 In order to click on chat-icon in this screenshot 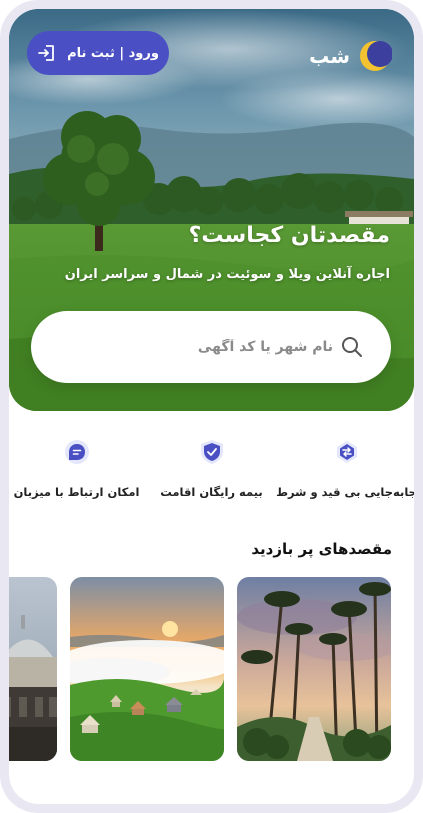, I will do `click(77, 452)`.